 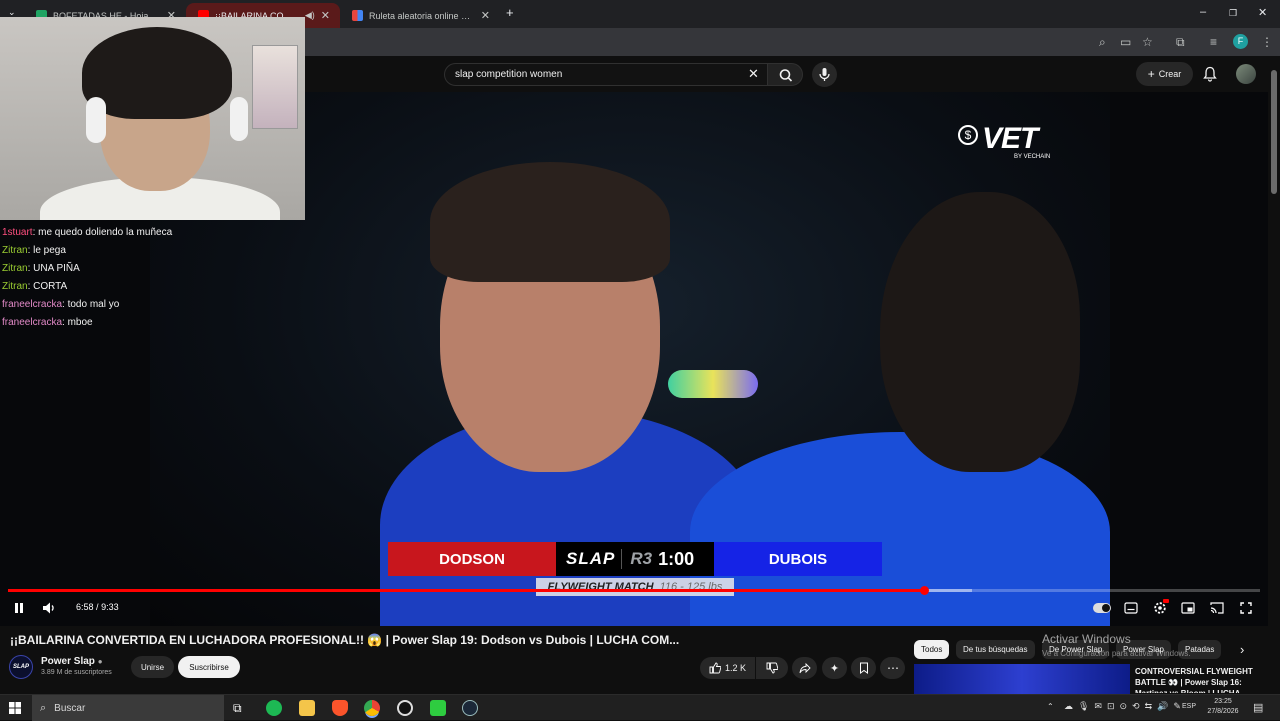 I want to click on channel-name: Power Slap ●, so click(x=72, y=661).